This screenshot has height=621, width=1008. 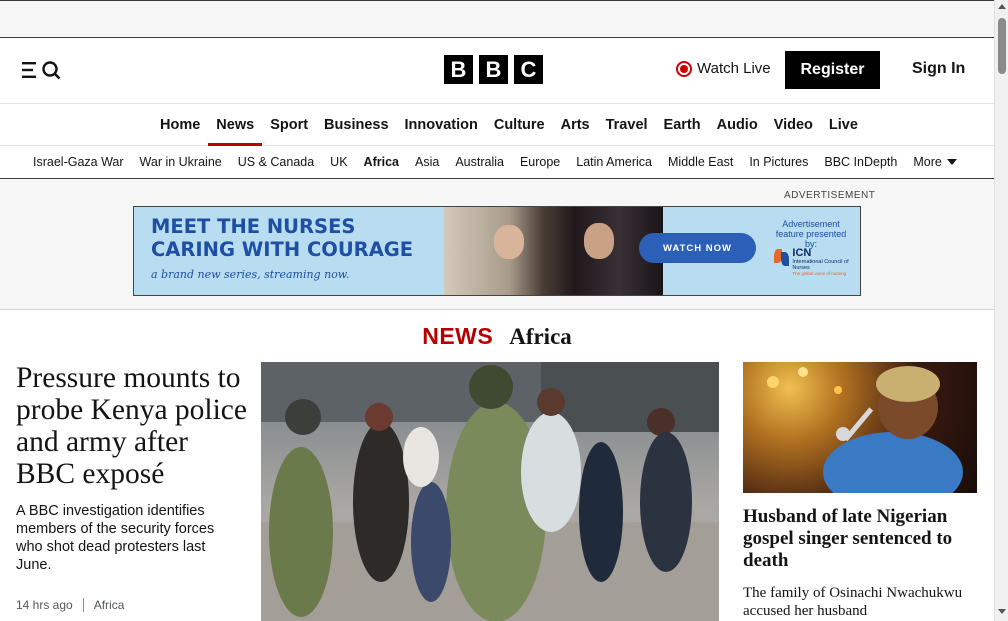 I want to click on subnav-item-ukraine: War in Ukraine, so click(x=181, y=162).